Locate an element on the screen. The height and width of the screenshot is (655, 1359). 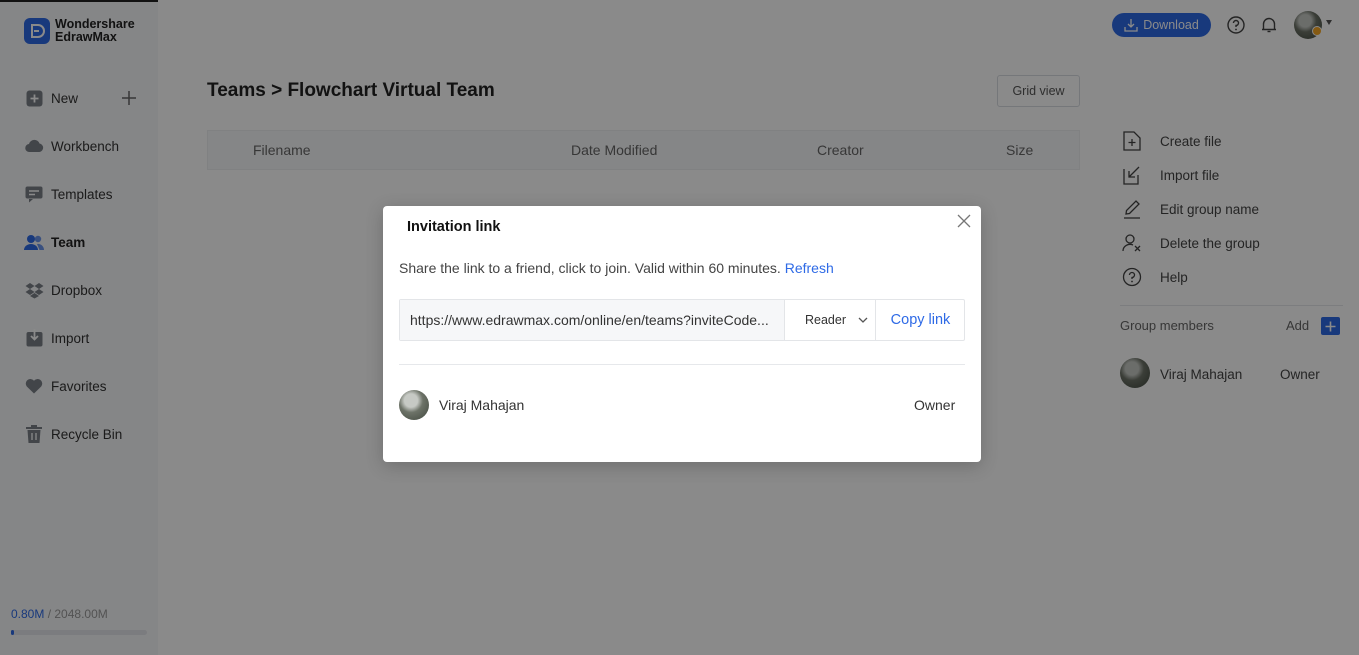
close-icon is located at coordinates (964, 221).